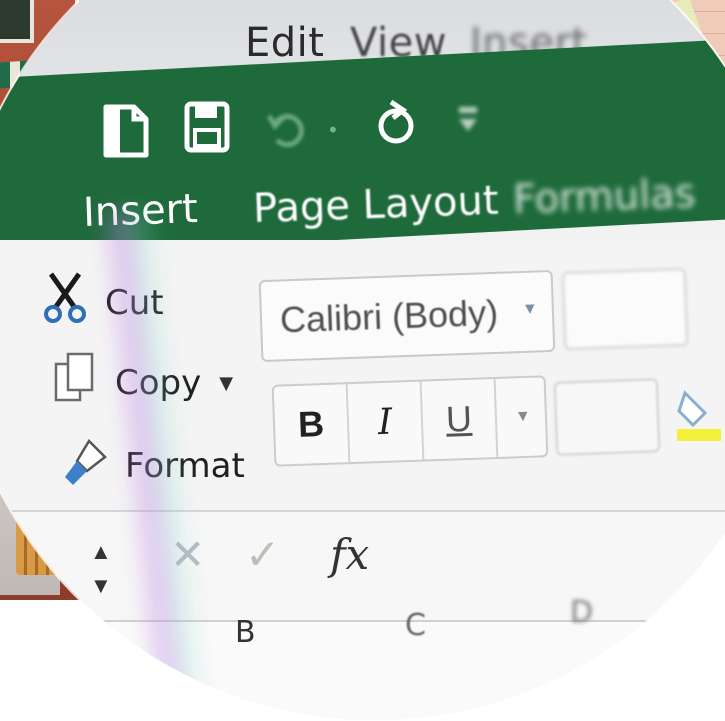 The height and width of the screenshot is (721, 725). Describe the element at coordinates (284, 43) in the screenshot. I see `menu-item-edit: Edit` at that location.